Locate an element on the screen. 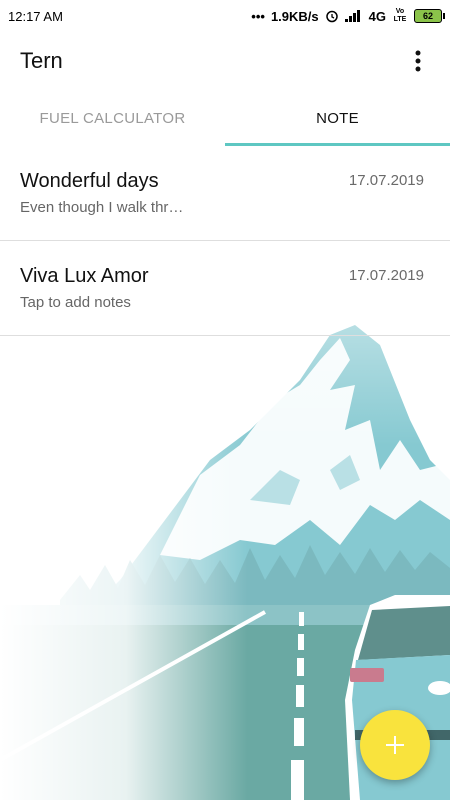 Image resolution: width=450 pixels, height=800 pixels. status-indicators: ••• 1.9KB/s 4G Vo LTE 62 is located at coordinates (348, 16).